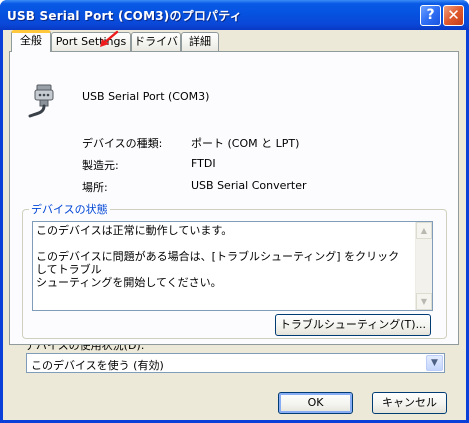 This screenshot has width=469, height=423. I want to click on cancel-button: キャンセル, so click(409, 403).